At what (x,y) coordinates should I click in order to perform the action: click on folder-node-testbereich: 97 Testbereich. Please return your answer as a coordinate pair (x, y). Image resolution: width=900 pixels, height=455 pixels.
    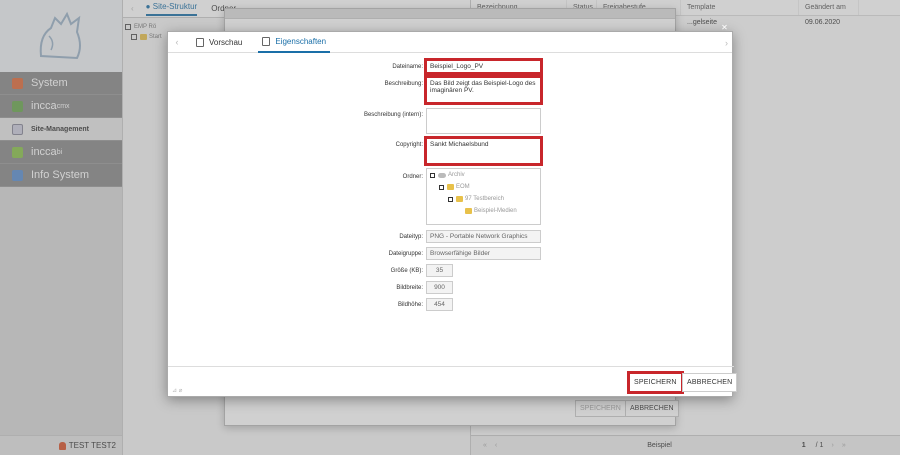
    Looking at the image, I should click on (476, 199).